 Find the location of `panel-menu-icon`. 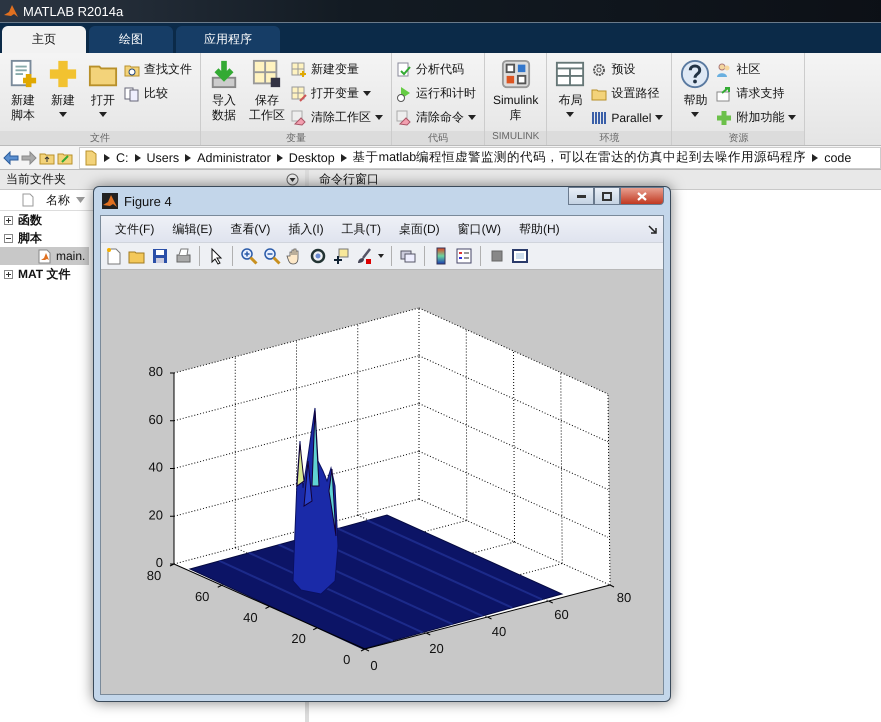

panel-menu-icon is located at coordinates (292, 179).